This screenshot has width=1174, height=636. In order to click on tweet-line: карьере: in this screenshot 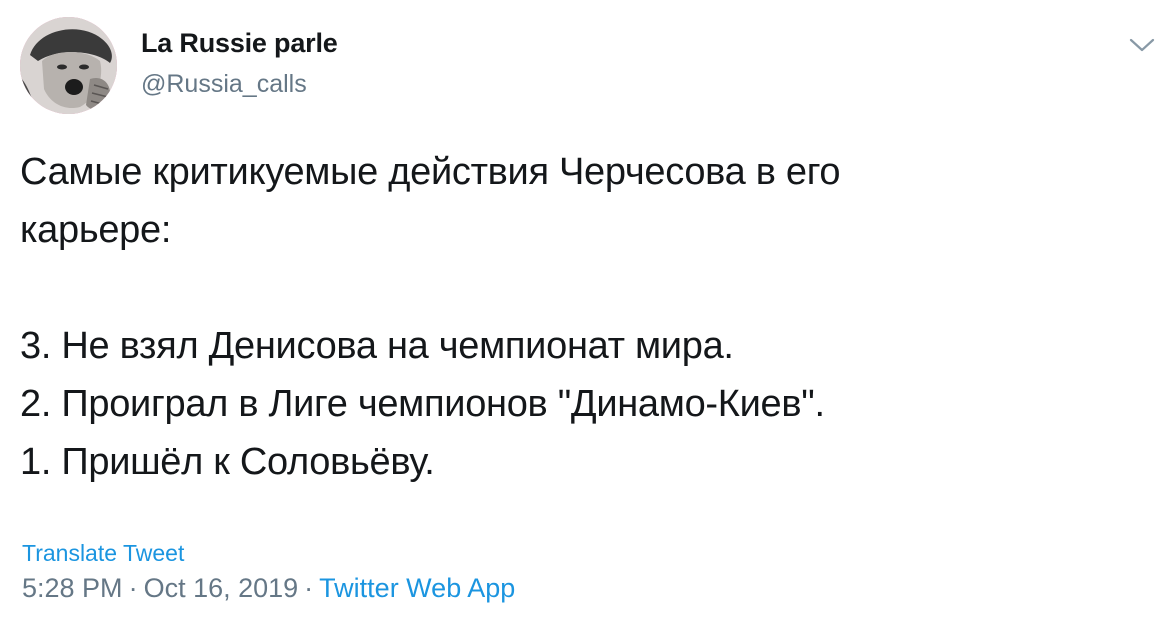, I will do `click(96, 230)`.